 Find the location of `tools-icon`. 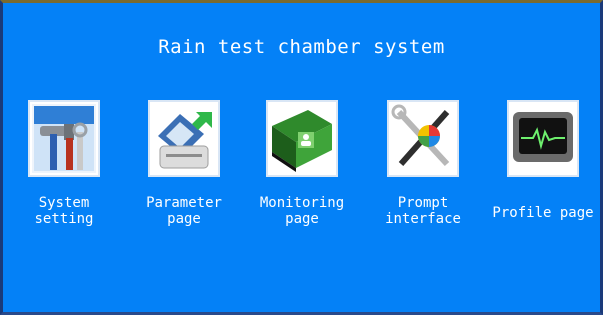

tools-icon is located at coordinates (64, 138).